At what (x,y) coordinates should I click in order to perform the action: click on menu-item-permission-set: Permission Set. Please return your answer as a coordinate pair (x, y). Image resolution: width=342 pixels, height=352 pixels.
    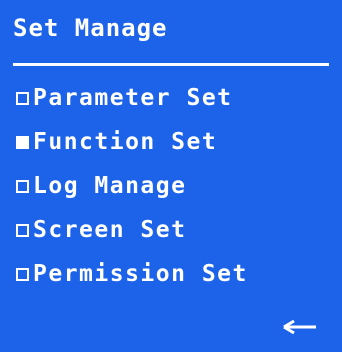
    Looking at the image, I should click on (132, 274).